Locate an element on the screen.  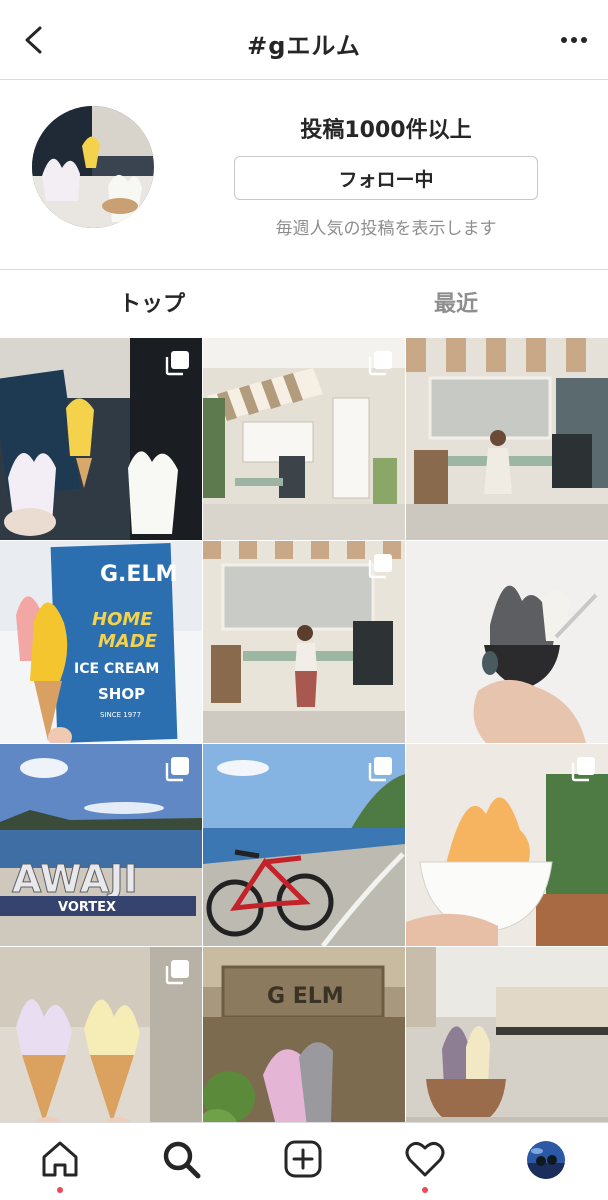
tab-top: トップ is located at coordinates (152, 302).